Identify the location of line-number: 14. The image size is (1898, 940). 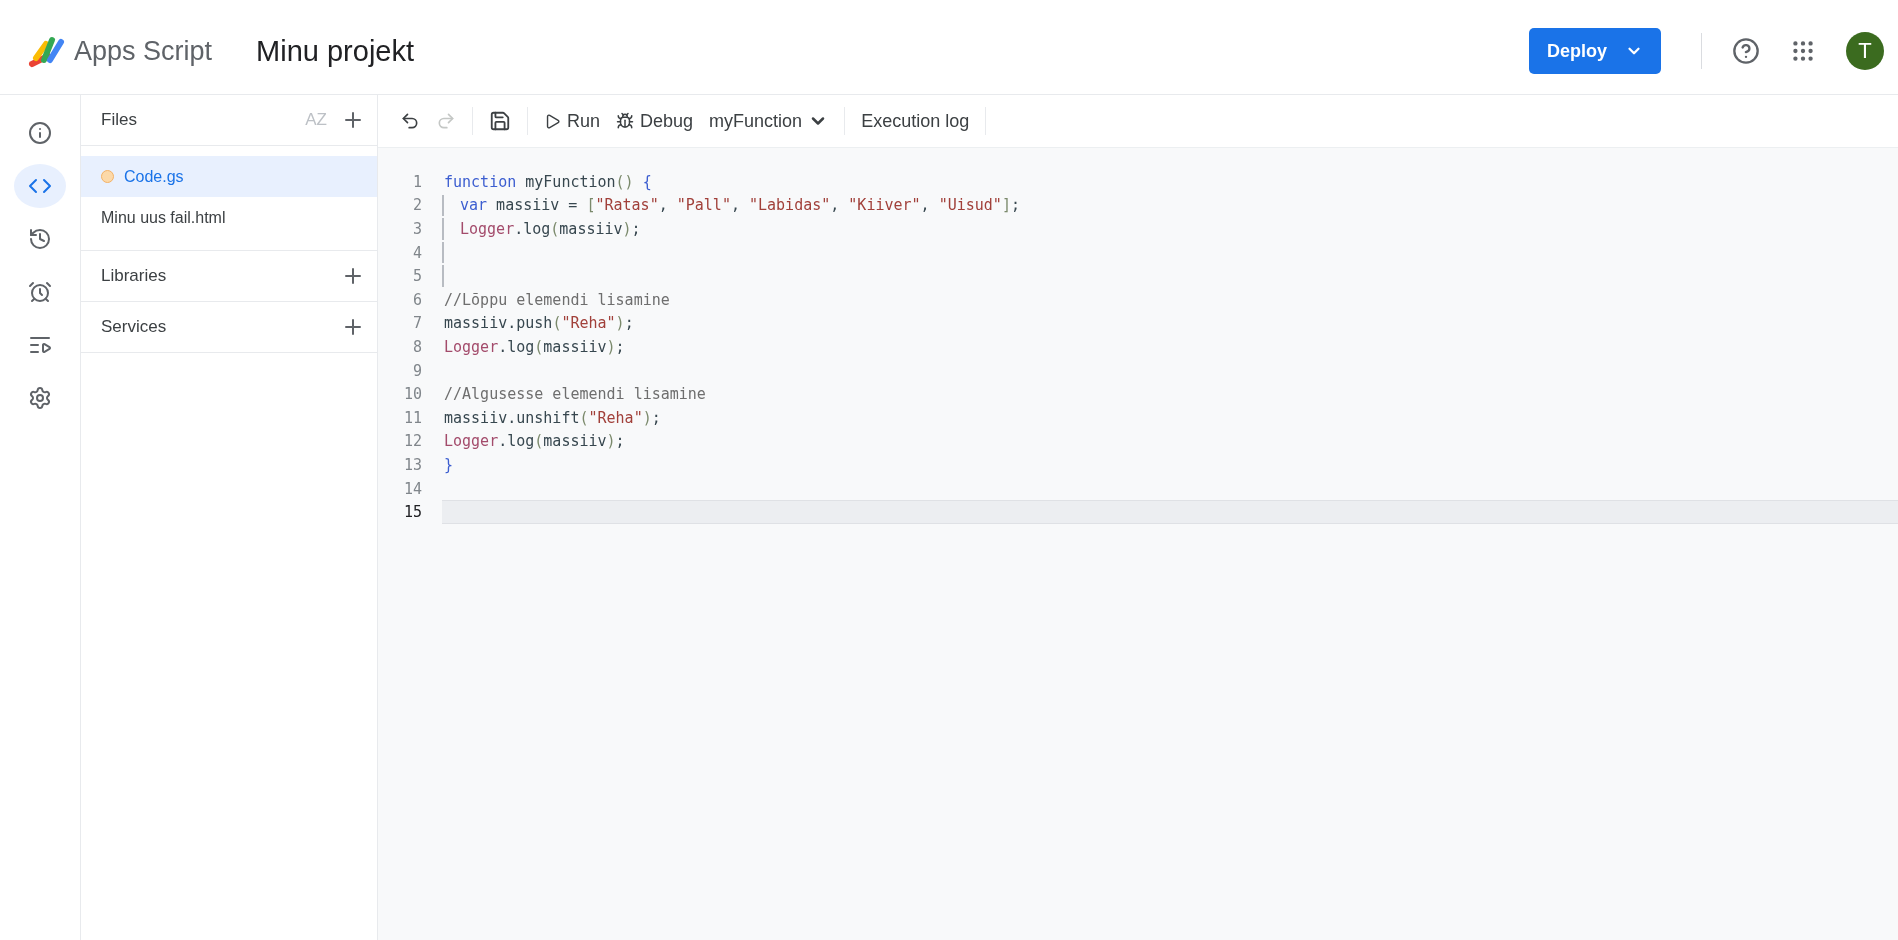
(412, 488).